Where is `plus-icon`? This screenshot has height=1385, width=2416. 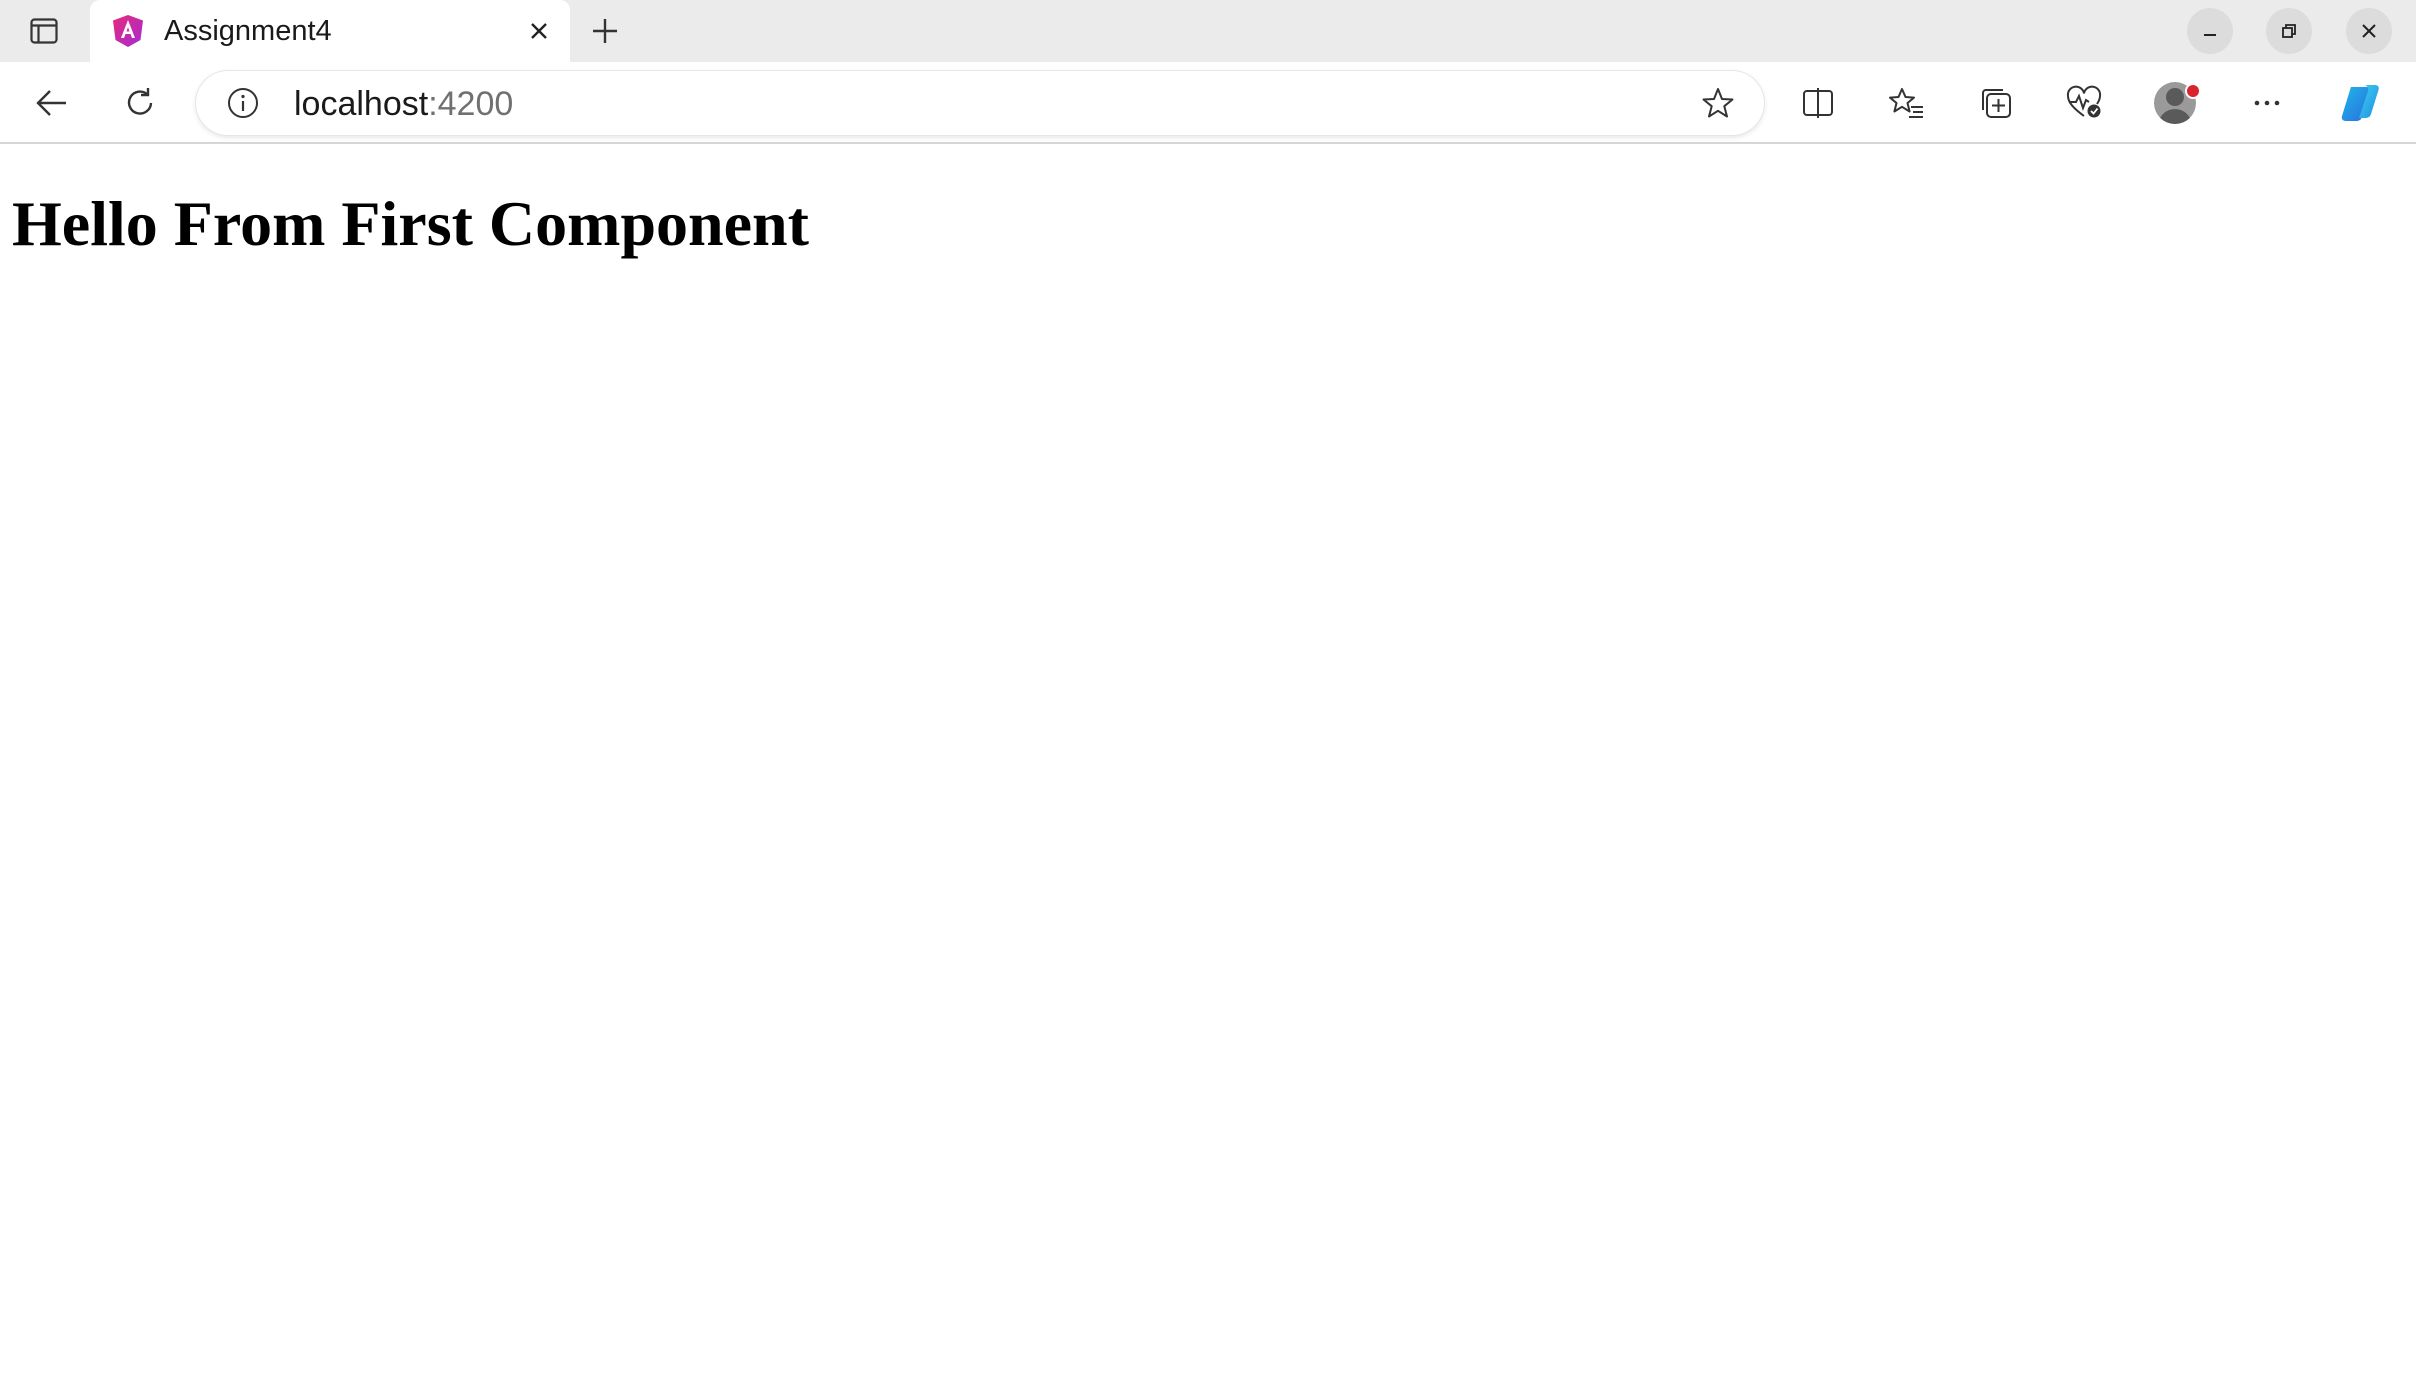 plus-icon is located at coordinates (605, 31).